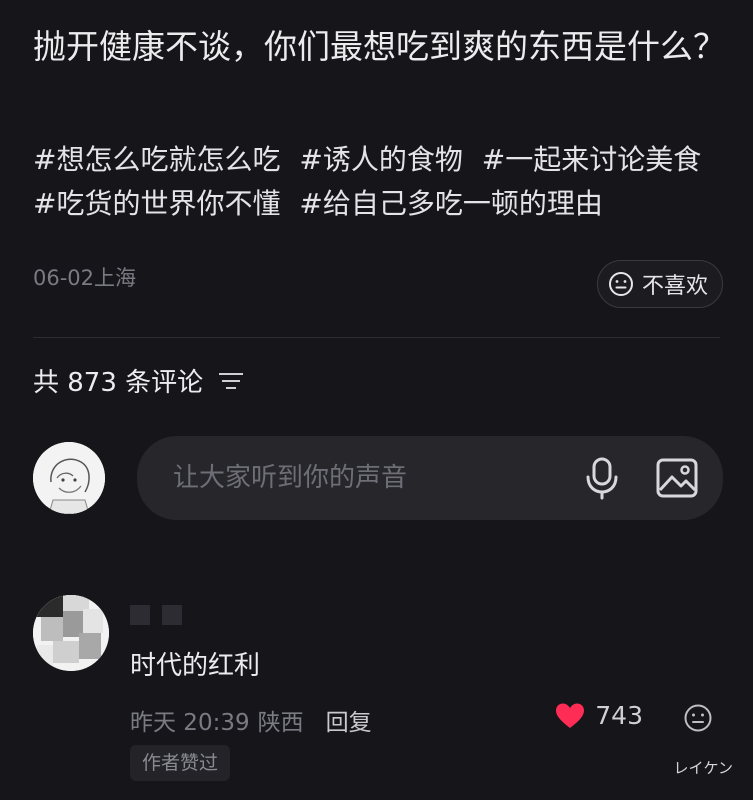 This screenshot has width=753, height=800. Describe the element at coordinates (156, 615) in the screenshot. I see `commenter-name-redacted` at that location.